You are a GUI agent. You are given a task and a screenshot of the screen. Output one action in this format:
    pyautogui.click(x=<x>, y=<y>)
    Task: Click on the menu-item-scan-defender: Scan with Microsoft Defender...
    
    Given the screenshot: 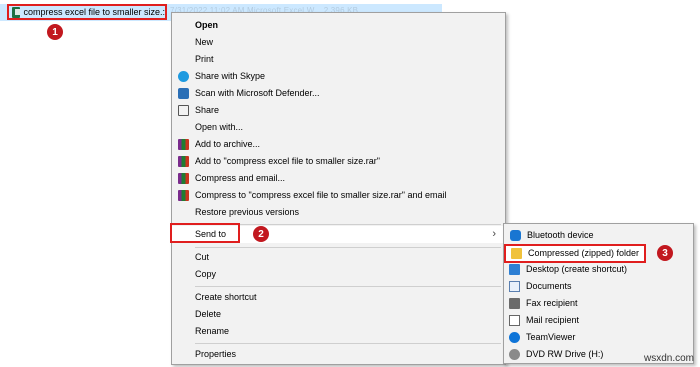 What is the action you would take?
    pyautogui.click(x=338, y=93)
    